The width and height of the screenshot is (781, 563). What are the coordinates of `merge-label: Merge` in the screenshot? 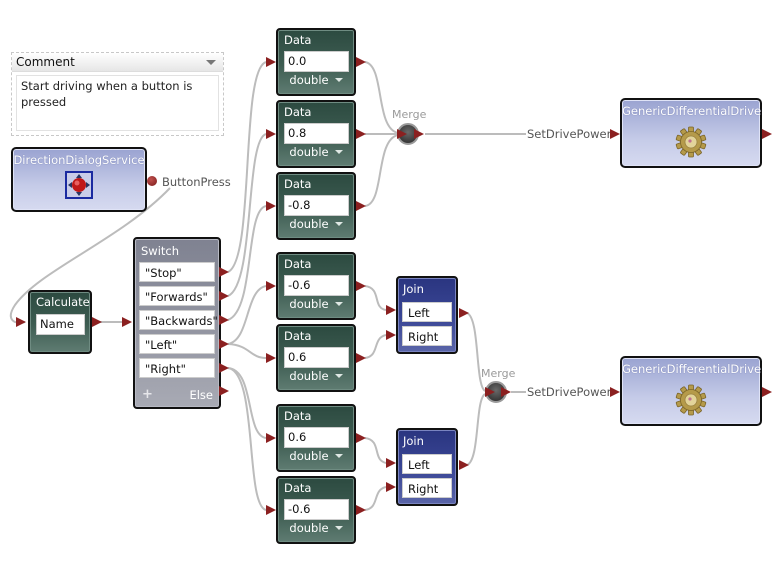 It's located at (409, 114).